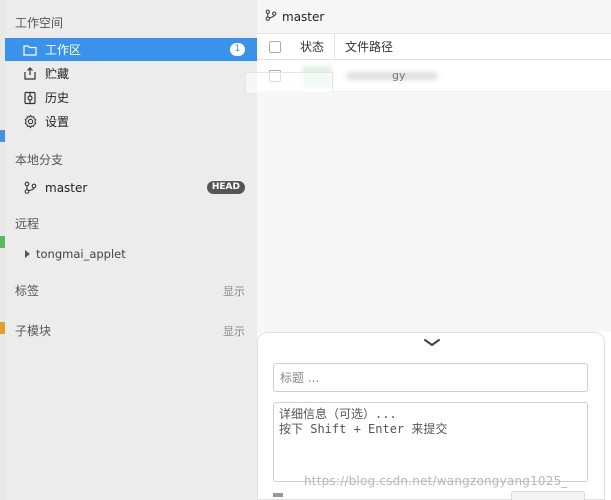 Image resolution: width=611 pixels, height=500 pixels. Describe the element at coordinates (131, 97) in the screenshot. I see `sidebar-item-history: 历史` at that location.